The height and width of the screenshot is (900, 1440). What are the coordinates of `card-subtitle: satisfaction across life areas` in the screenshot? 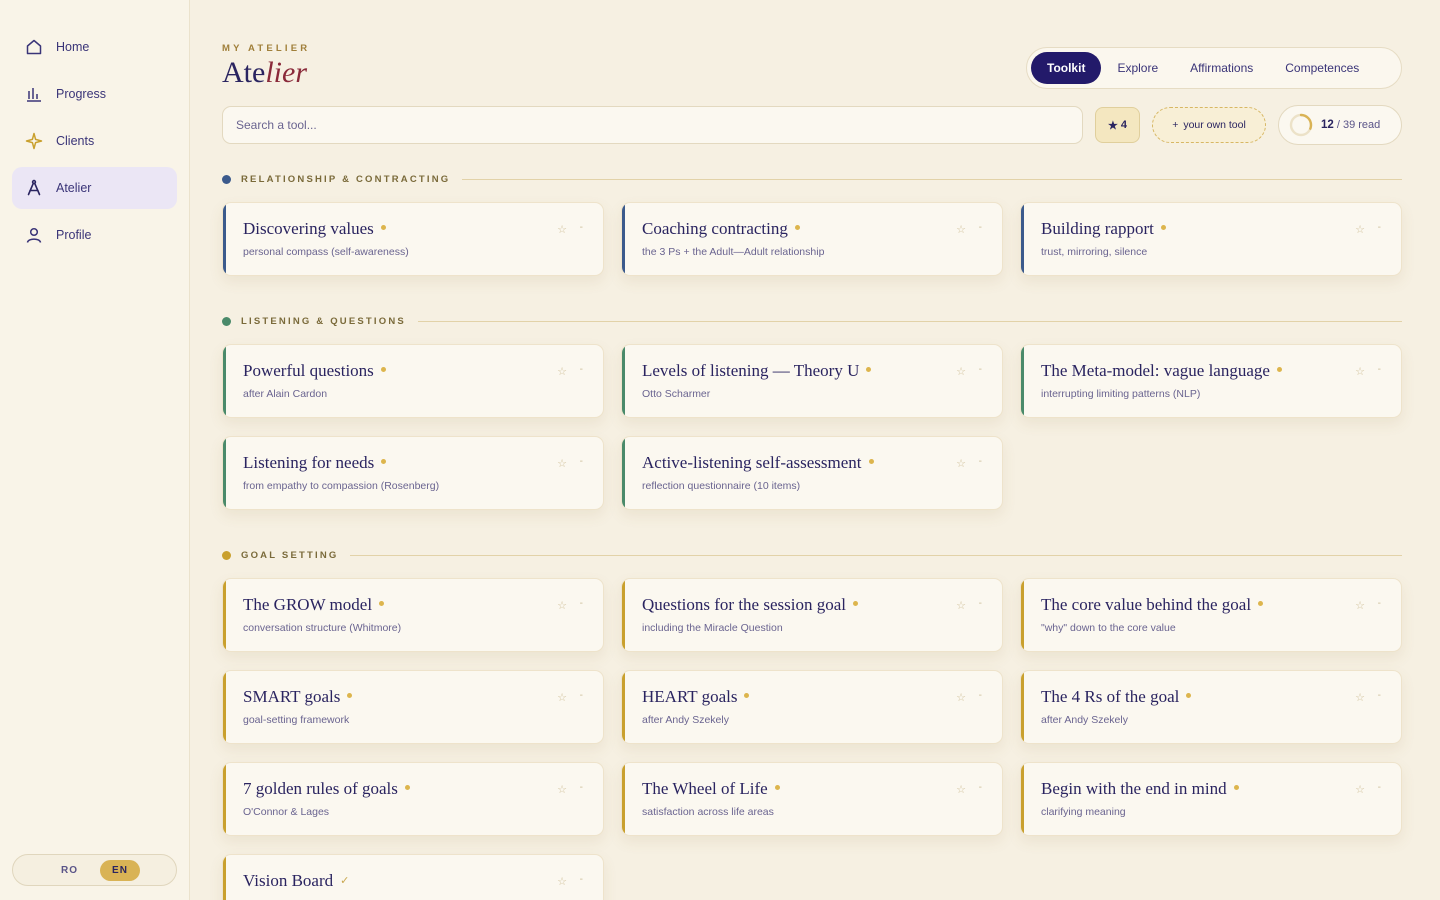 It's located at (708, 812).